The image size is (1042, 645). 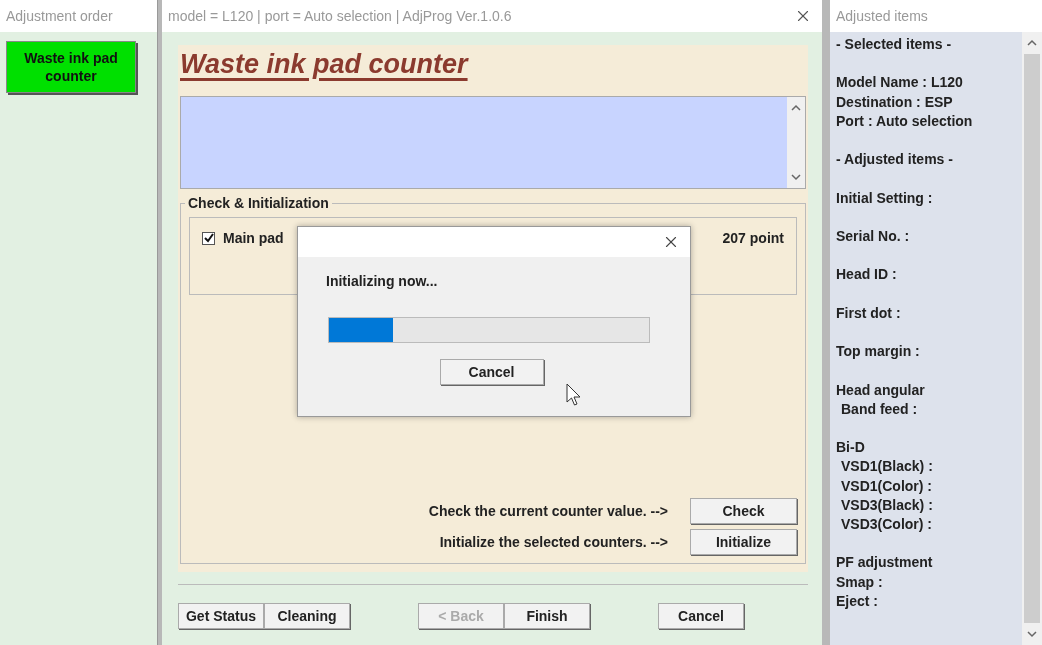 I want to click on pane-title: Adjusted items, so click(x=936, y=16).